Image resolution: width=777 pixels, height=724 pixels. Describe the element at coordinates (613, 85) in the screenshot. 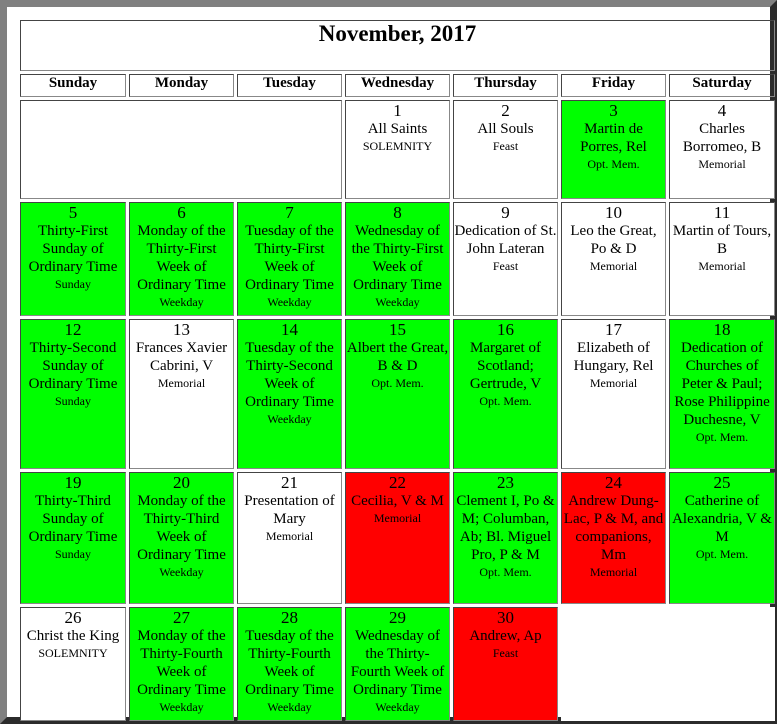

I see `weekday-header-friday: Friday` at that location.